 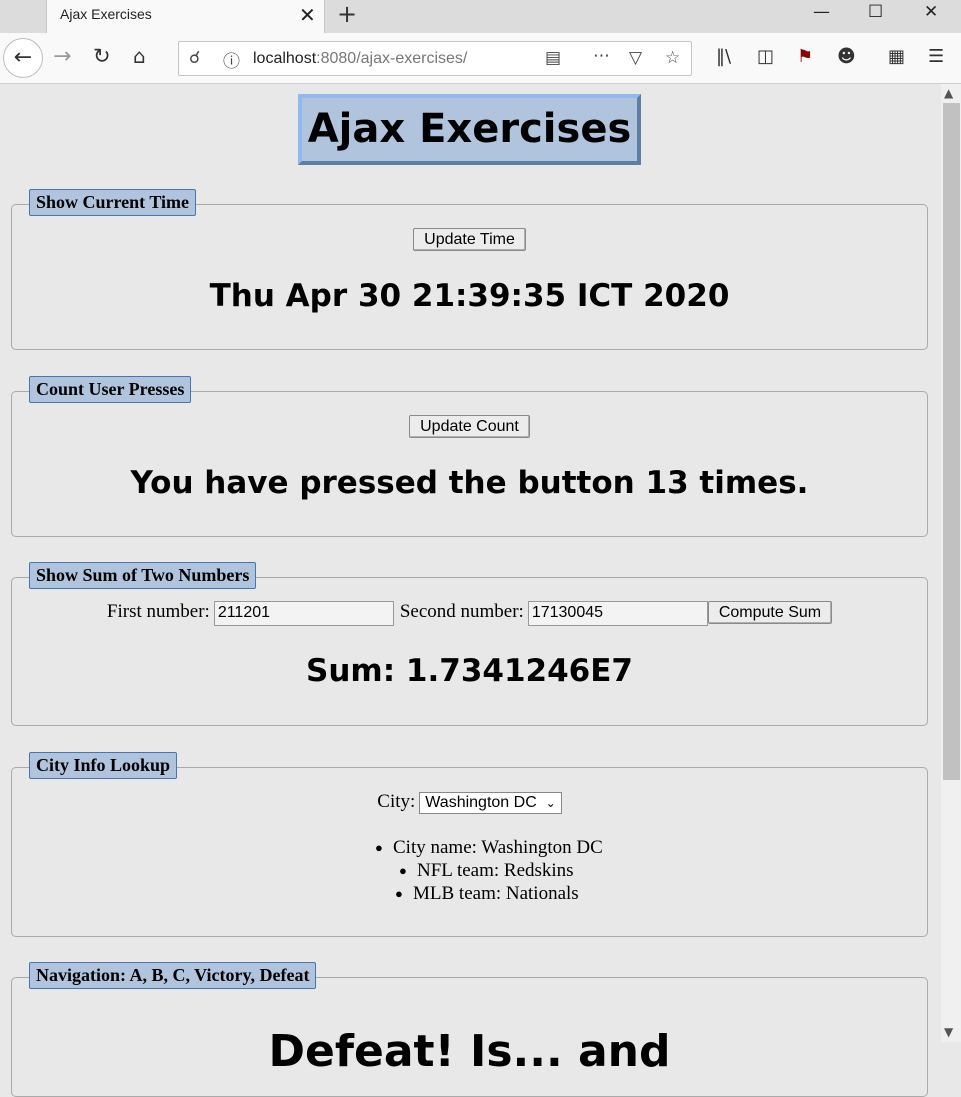 I want to click on url-text: localhost:8080/ajax-exercises/, so click(x=360, y=59).